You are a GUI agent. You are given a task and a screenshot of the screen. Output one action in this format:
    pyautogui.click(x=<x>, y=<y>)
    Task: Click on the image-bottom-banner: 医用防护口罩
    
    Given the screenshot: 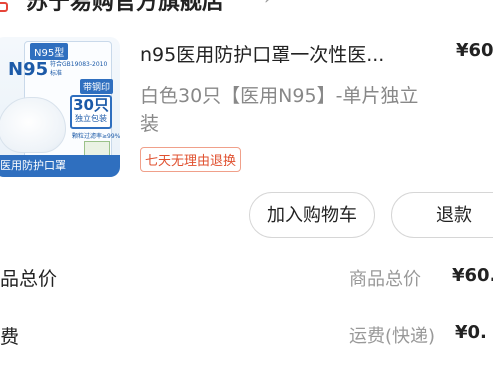 What is the action you would take?
    pyautogui.click(x=60, y=166)
    